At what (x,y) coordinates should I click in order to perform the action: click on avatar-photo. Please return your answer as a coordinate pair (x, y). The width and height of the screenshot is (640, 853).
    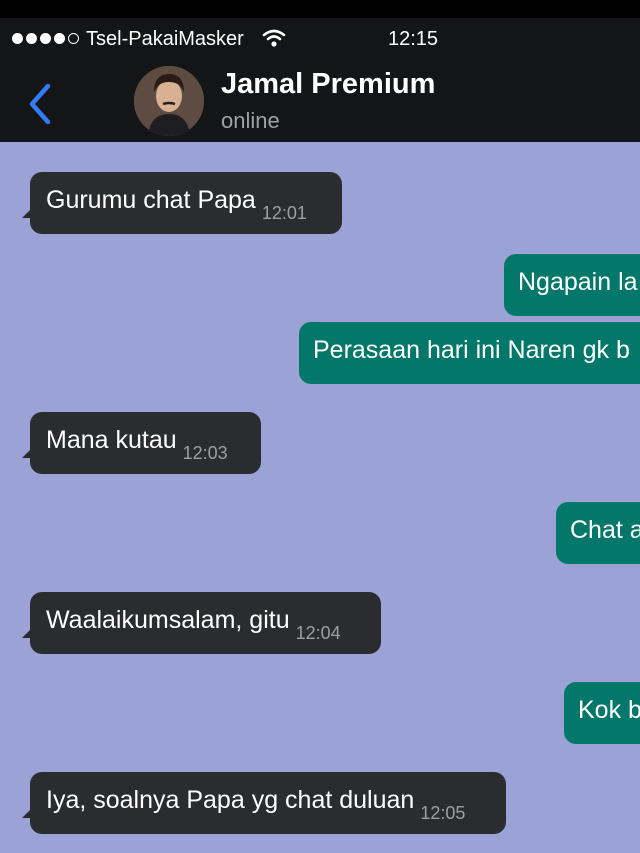
    Looking at the image, I should click on (169, 101).